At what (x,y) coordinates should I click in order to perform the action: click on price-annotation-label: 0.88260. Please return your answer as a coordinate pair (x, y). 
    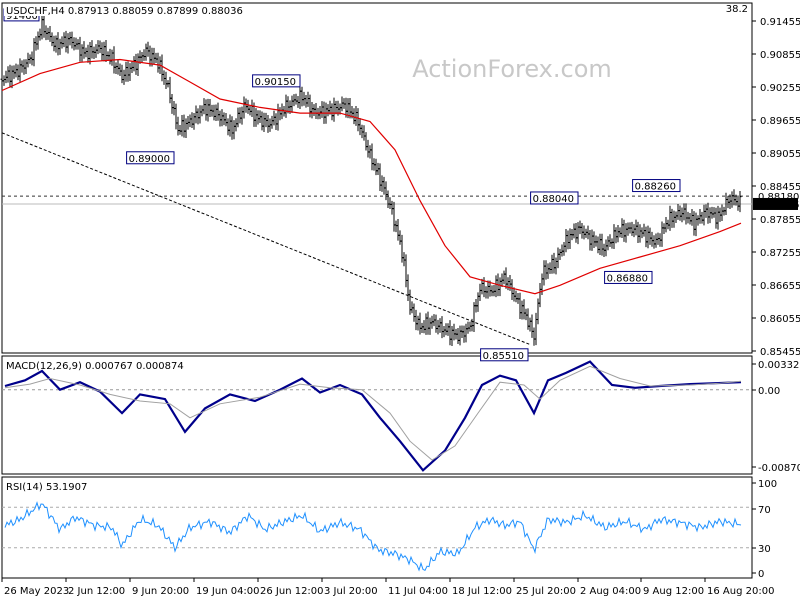
    Looking at the image, I should click on (655, 187).